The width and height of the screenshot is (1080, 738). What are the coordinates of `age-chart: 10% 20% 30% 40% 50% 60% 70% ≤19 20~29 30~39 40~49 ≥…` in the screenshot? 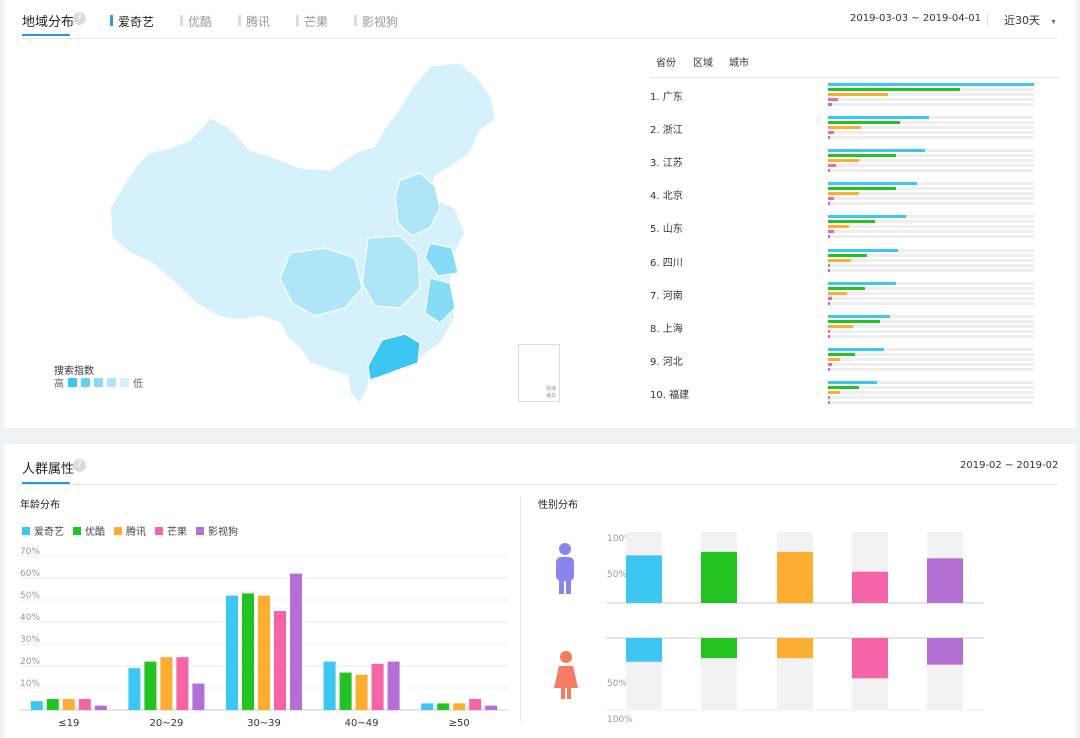 It's located at (264, 638).